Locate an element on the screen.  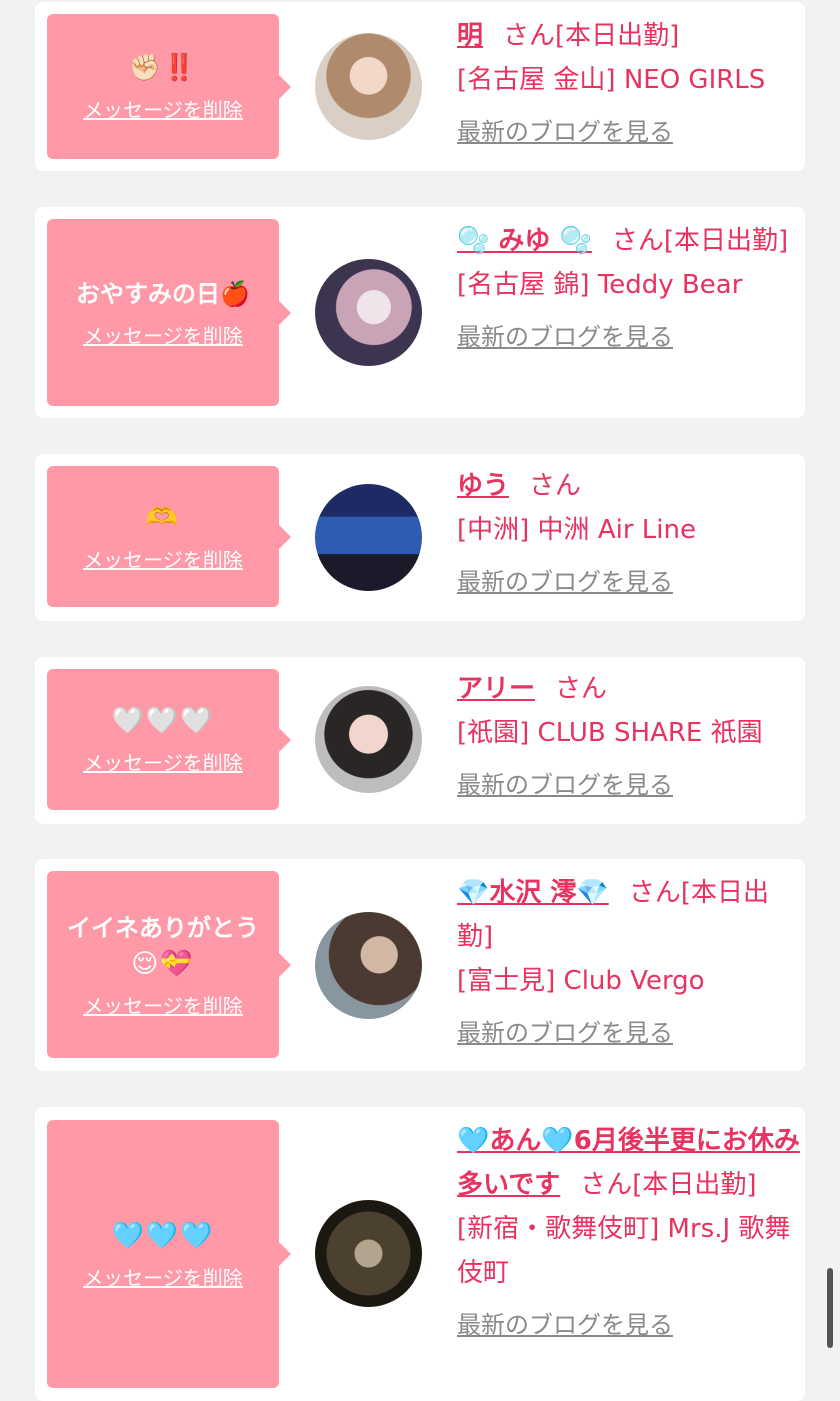
message-bubble: ✊🏻‼️ メッセージを削除 is located at coordinates (169, 86).